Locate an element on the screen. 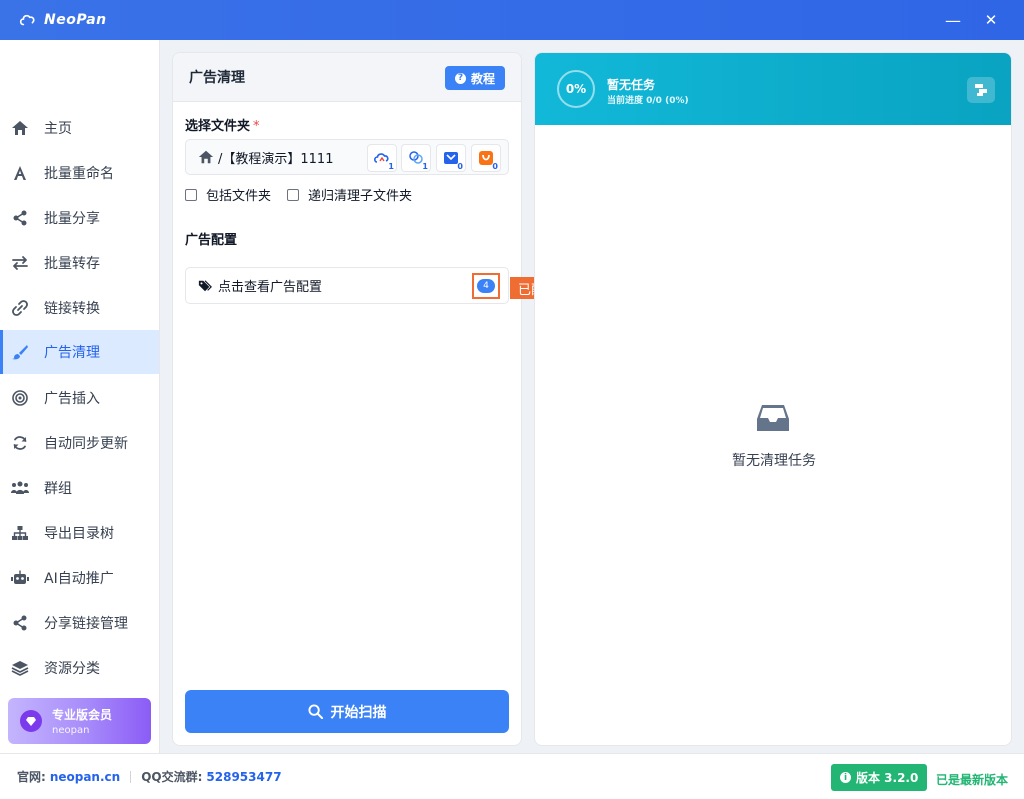 The image size is (1024, 799). progress-percent: 0% is located at coordinates (576, 89).